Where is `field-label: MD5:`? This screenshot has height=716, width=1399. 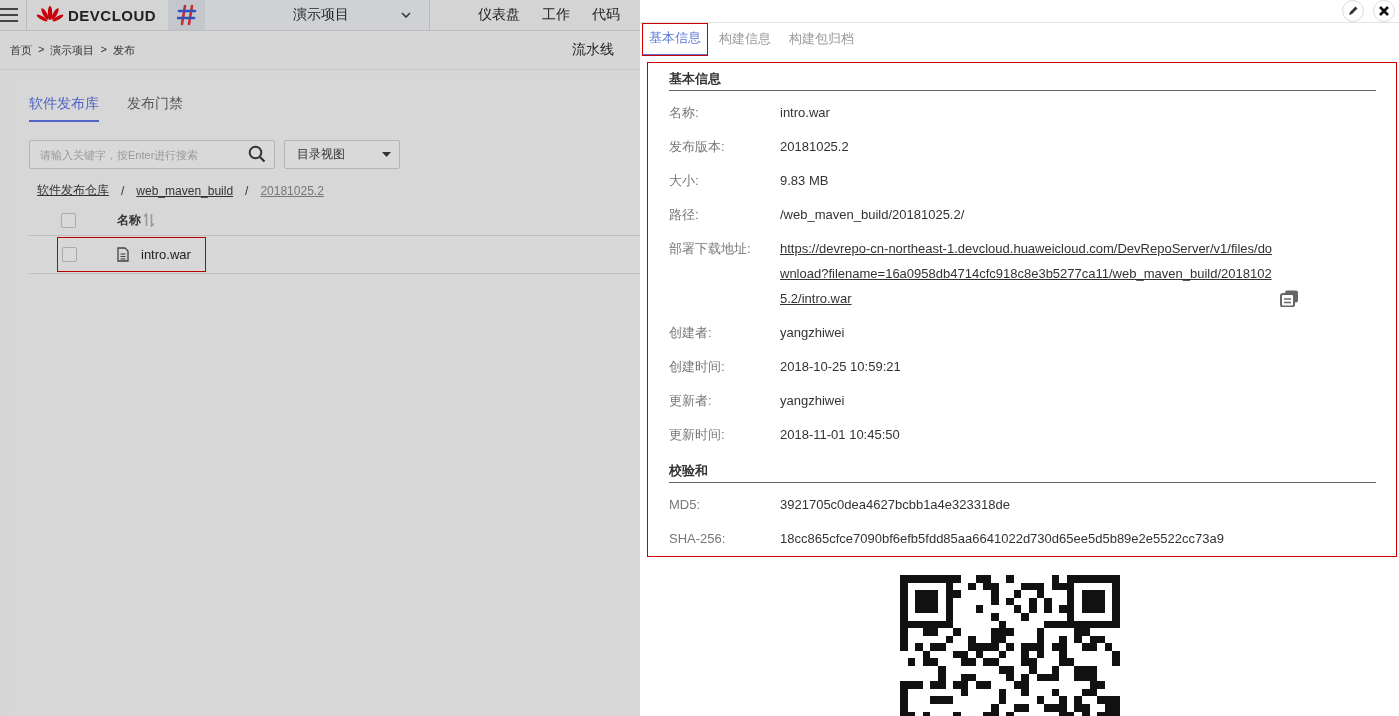 field-label: MD5: is located at coordinates (685, 505).